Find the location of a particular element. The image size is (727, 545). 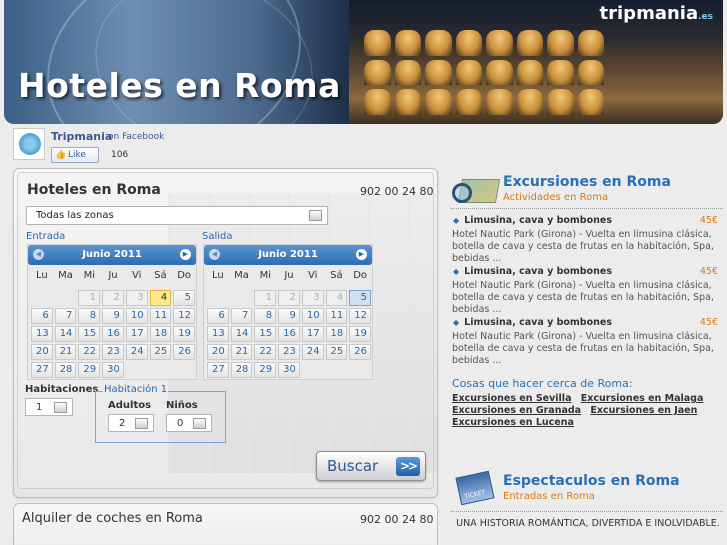

search-button: Buscar >> is located at coordinates (371, 466).